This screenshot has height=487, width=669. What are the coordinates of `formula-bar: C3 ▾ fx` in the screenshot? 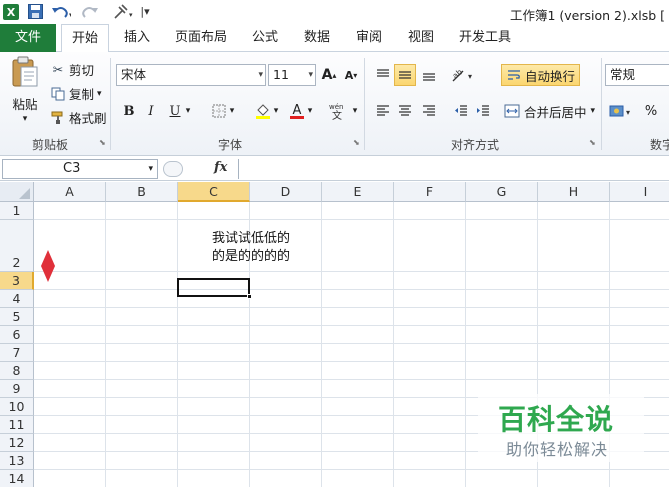 It's located at (334, 169).